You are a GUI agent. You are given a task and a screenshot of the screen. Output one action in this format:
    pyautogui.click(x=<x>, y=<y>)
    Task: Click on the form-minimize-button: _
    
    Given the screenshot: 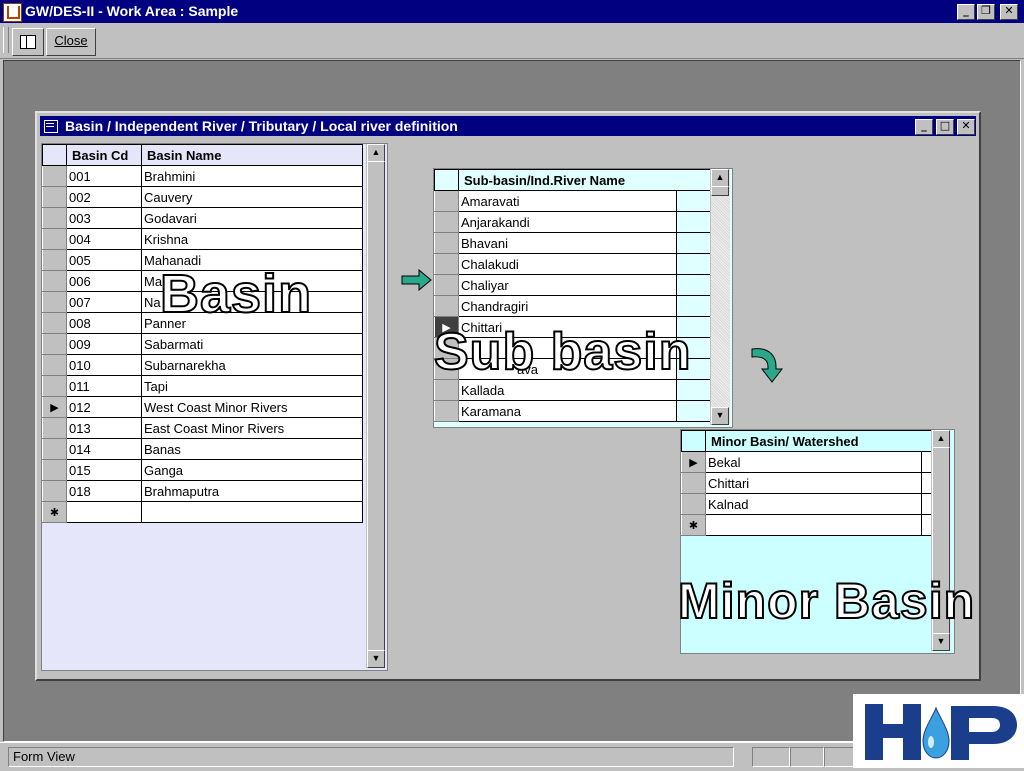 What is the action you would take?
    pyautogui.click(x=924, y=127)
    